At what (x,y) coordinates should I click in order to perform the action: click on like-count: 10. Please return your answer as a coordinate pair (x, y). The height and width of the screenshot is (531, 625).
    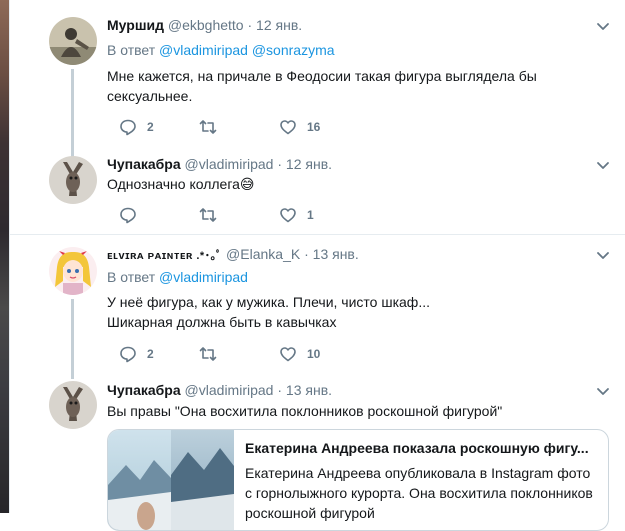
    Looking at the image, I should click on (314, 354).